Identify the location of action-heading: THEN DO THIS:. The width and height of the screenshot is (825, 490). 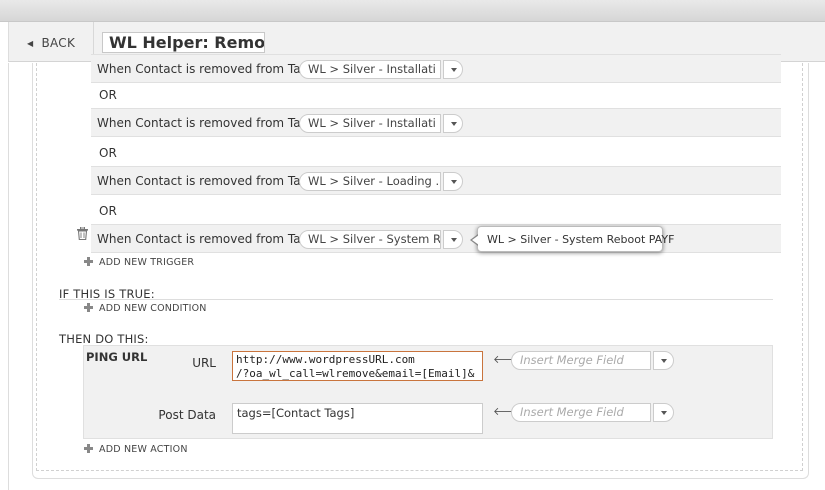
(104, 339).